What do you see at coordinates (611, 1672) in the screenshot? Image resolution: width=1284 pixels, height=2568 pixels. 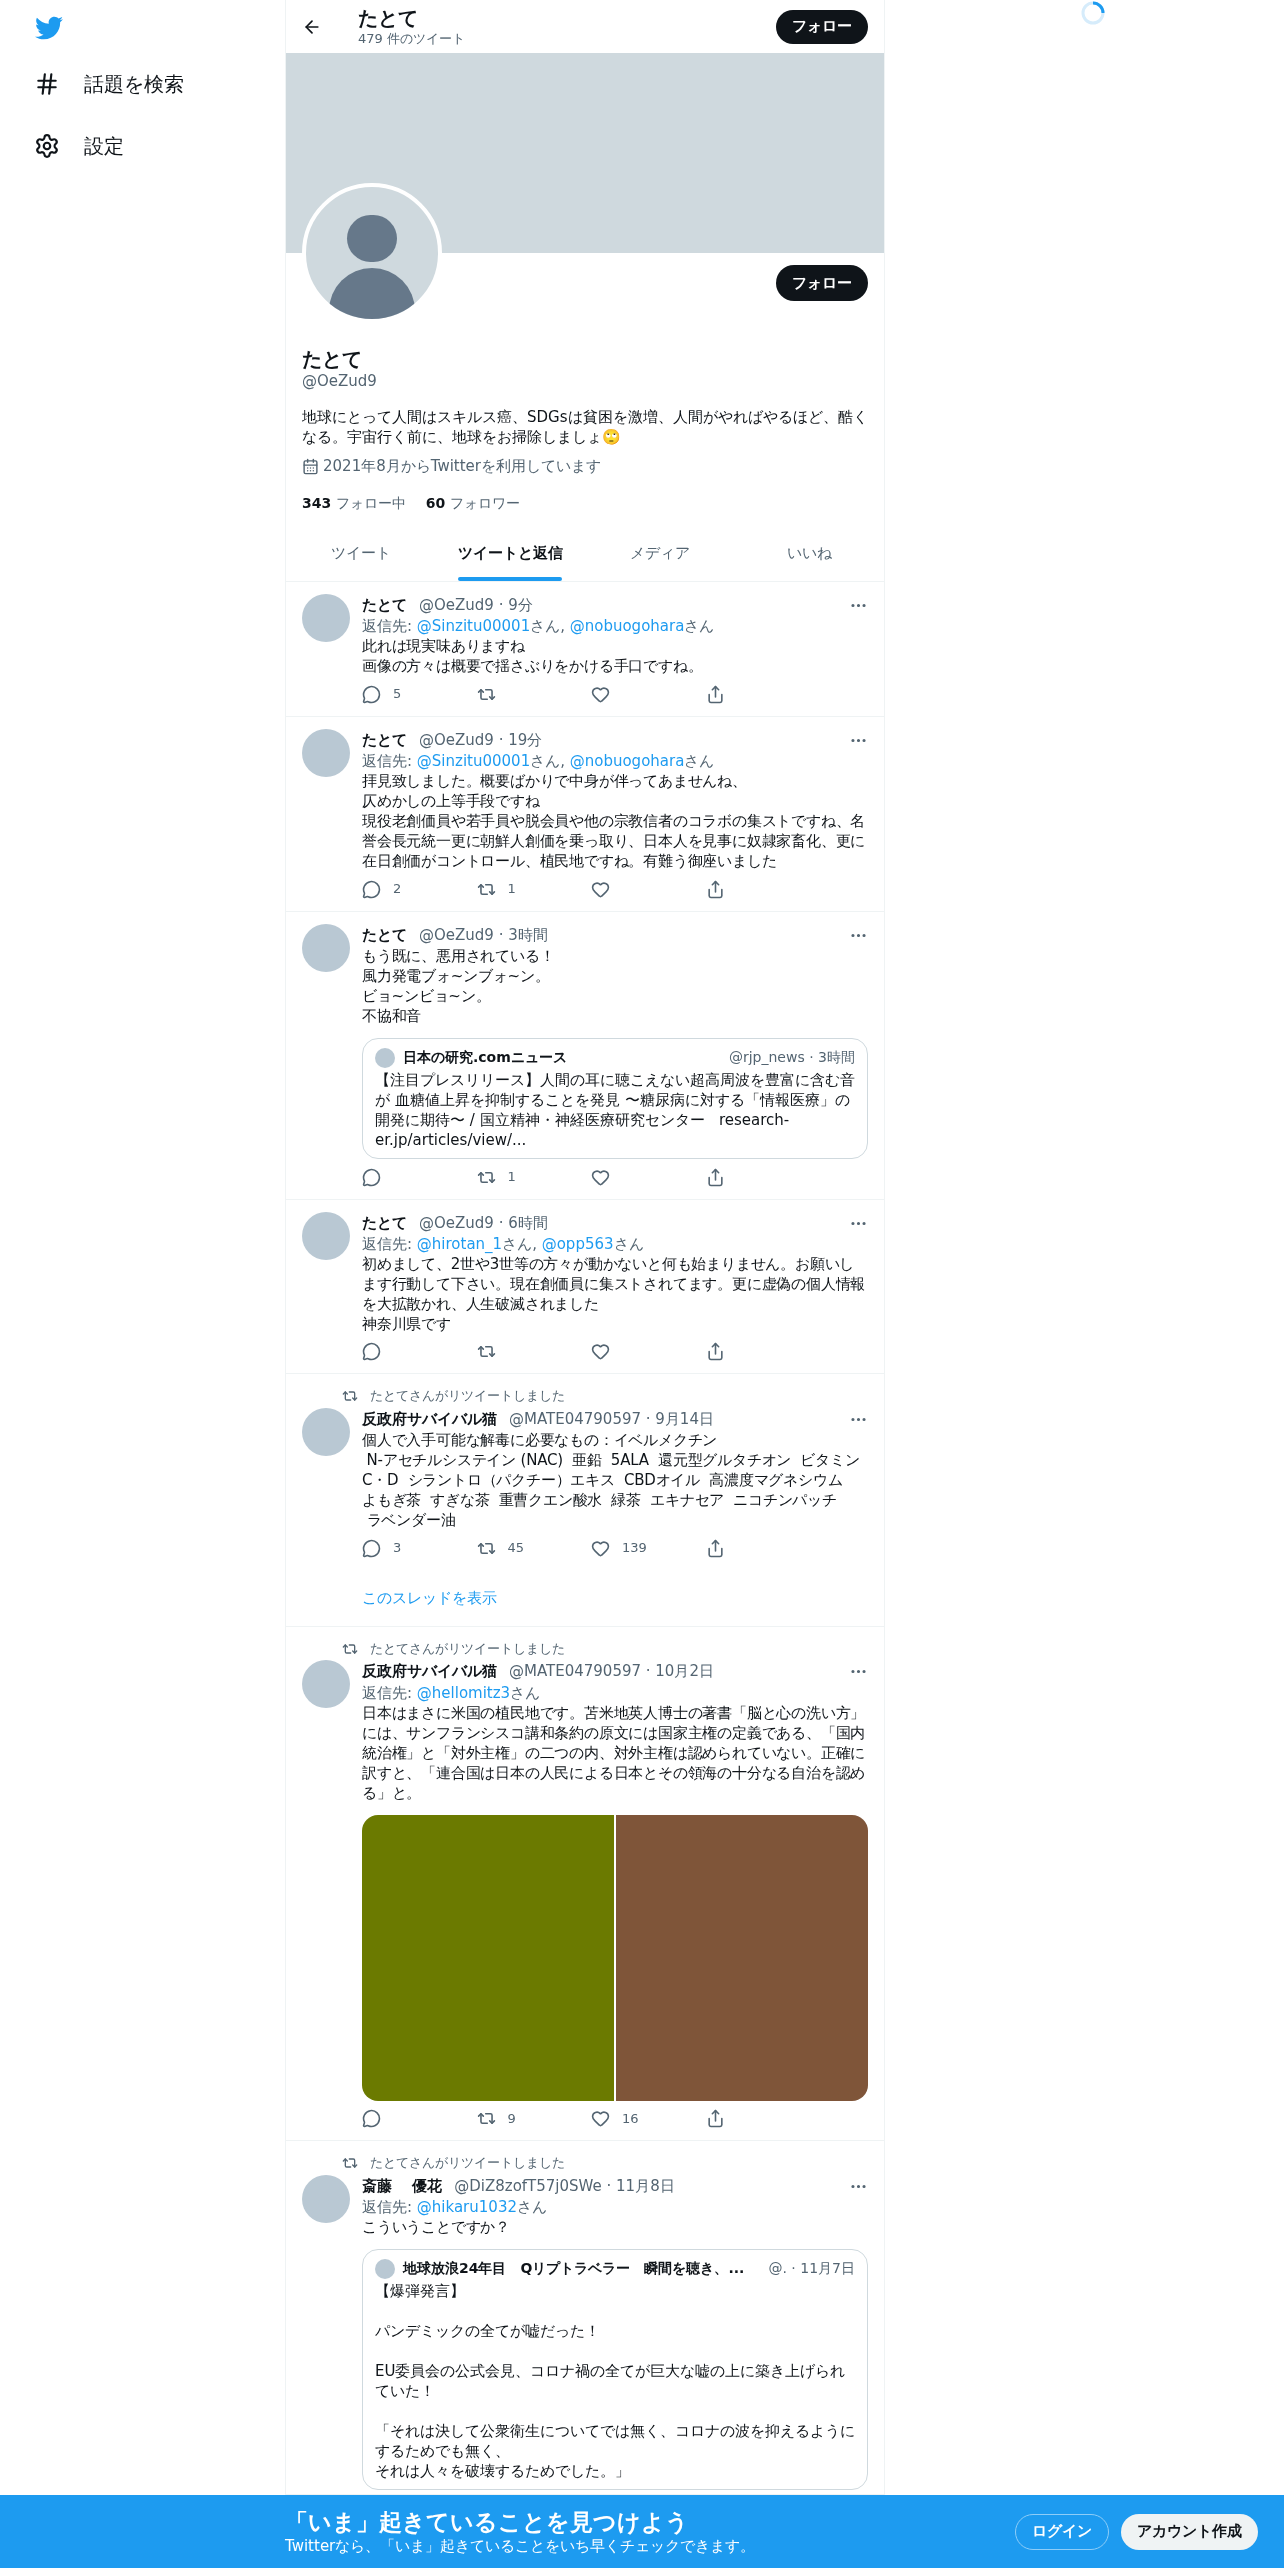 I see `tweet-meta: @MATE04790597 · 10月2日` at bounding box center [611, 1672].